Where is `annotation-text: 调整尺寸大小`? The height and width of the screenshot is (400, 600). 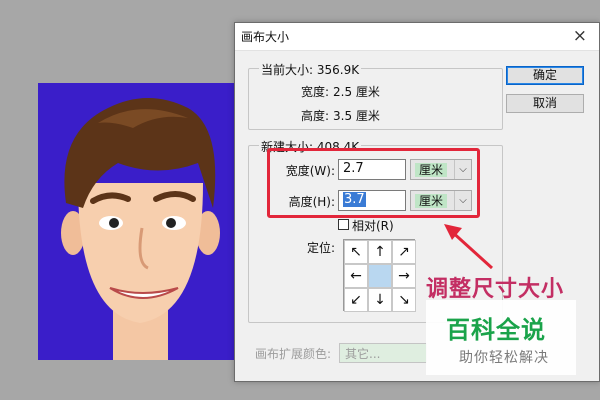
annotation-text: 调整尺寸大小 is located at coordinates (495, 289).